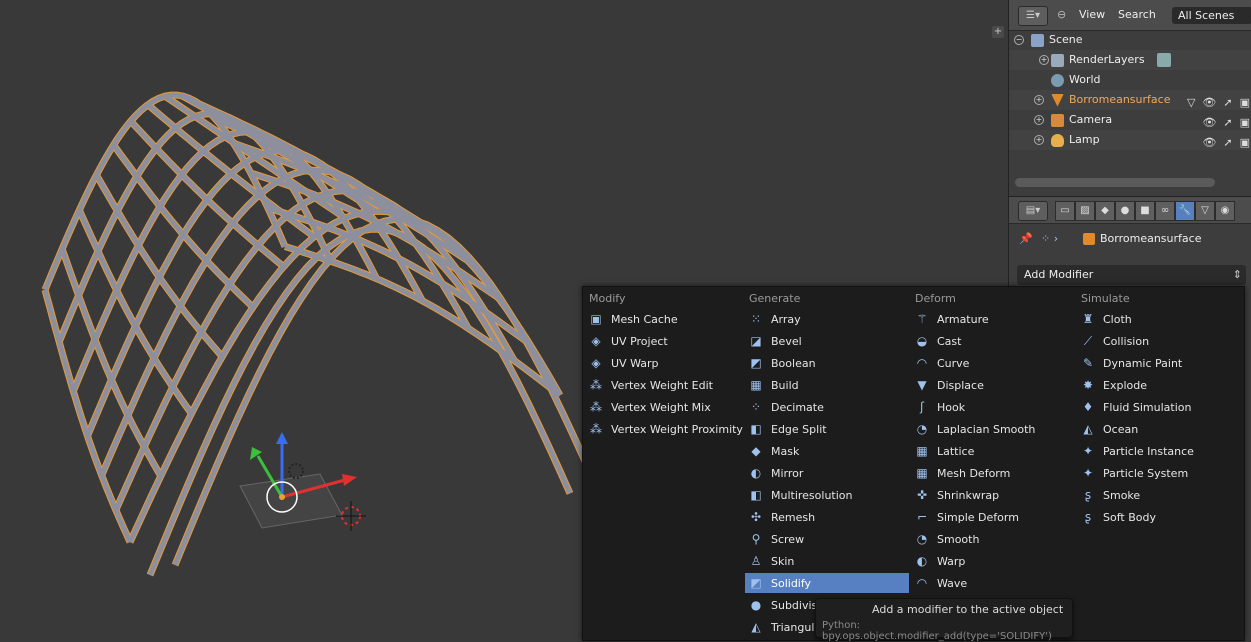 The height and width of the screenshot is (642, 1251). What do you see at coordinates (827, 517) in the screenshot?
I see `menu-item-remesh: ✣ Remesh` at bounding box center [827, 517].